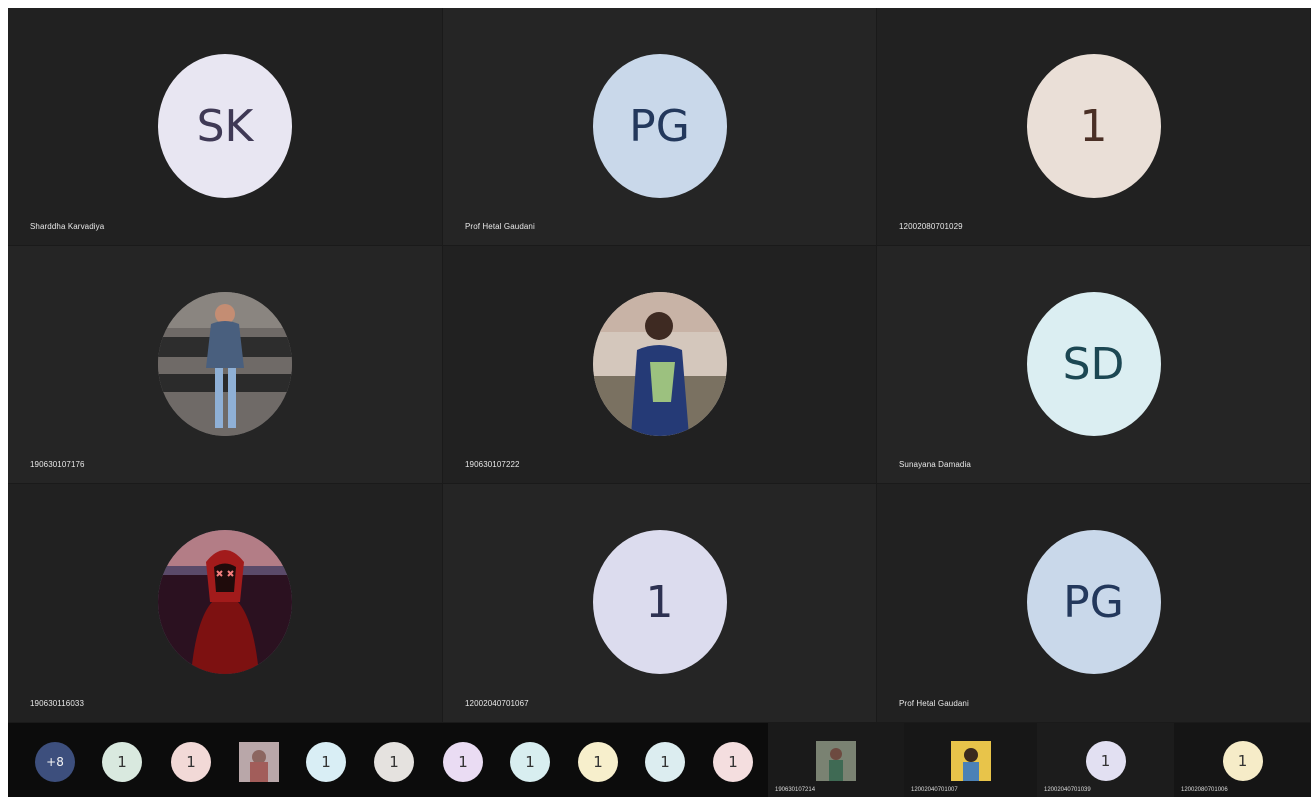 The height and width of the screenshot is (797, 1311). I want to click on participant-tile: SD Sunayana Damadia, so click(1094, 365).